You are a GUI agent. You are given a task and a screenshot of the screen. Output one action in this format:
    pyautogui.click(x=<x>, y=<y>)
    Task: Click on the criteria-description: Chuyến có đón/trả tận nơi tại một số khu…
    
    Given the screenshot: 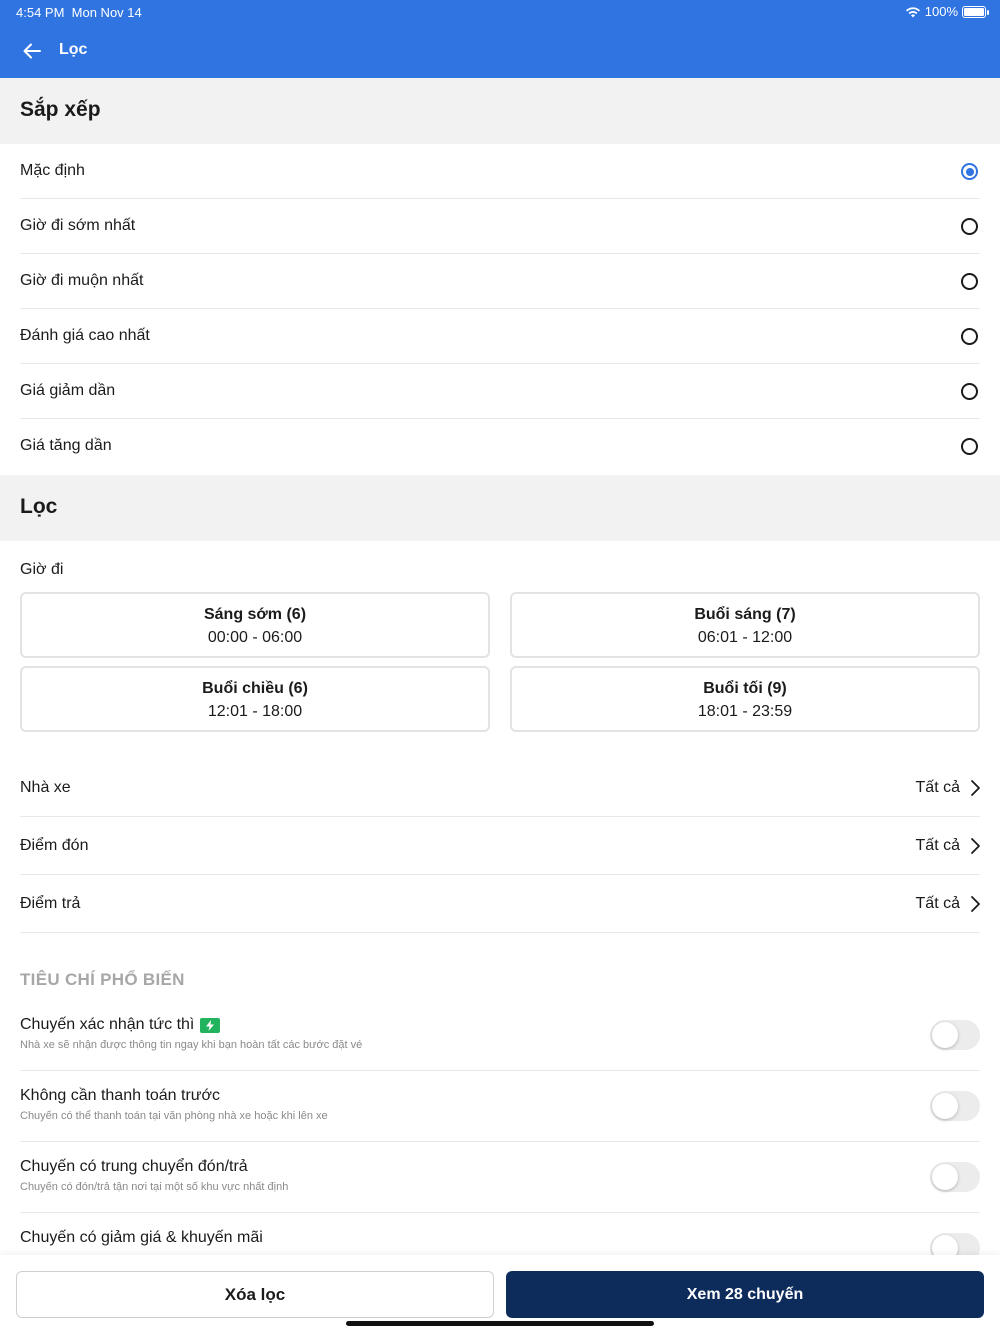 What is the action you would take?
    pyautogui.click(x=154, y=1187)
    